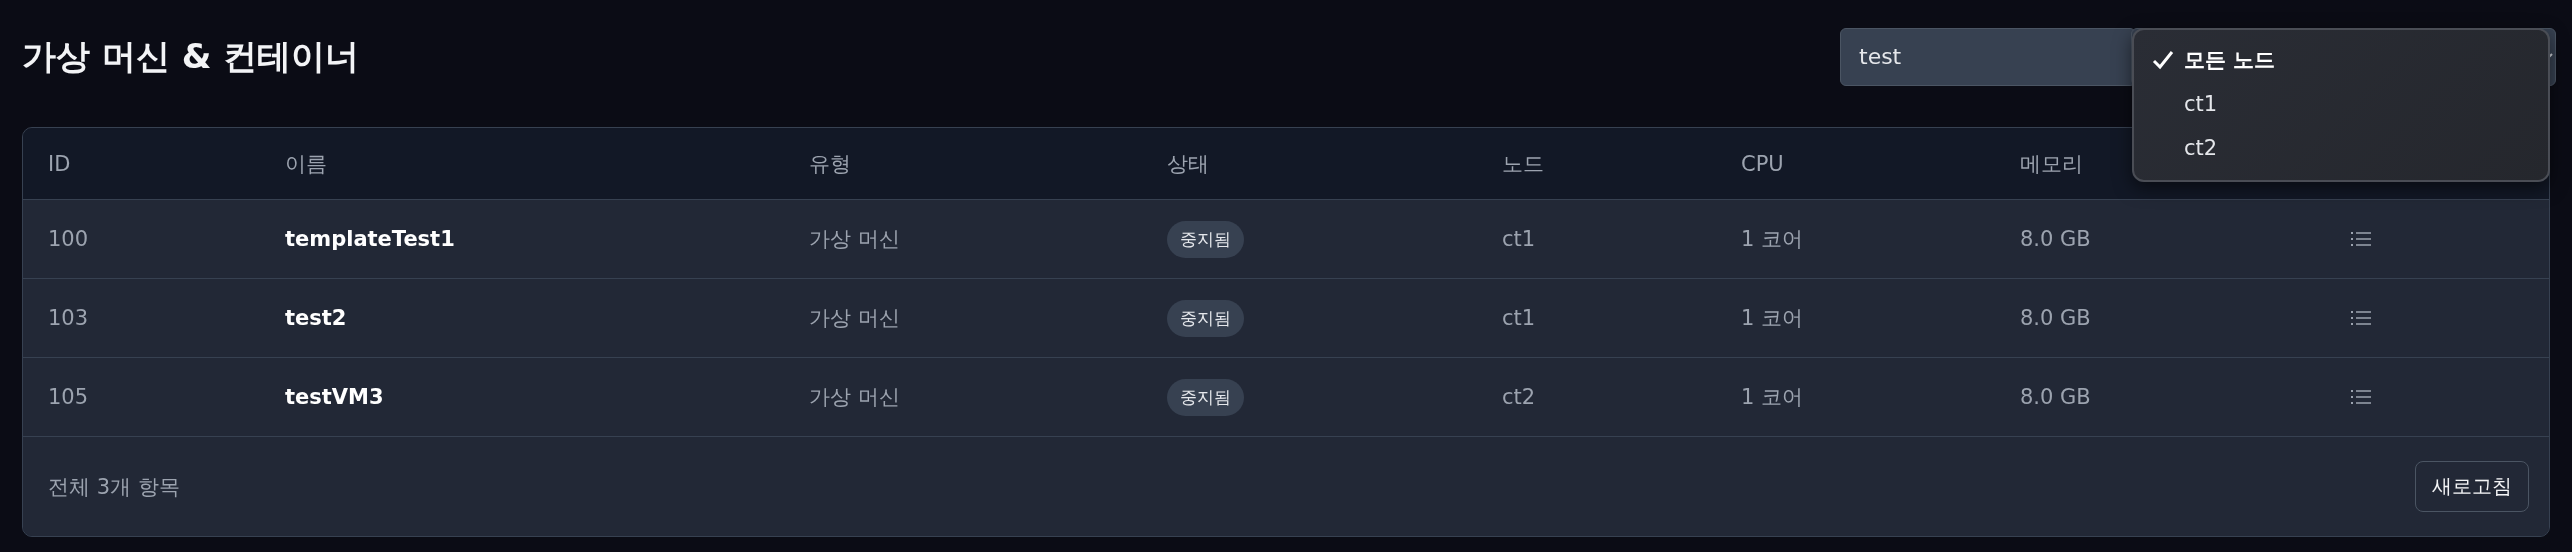  What do you see at coordinates (2341, 103) in the screenshot?
I see `menu-option: ct1` at bounding box center [2341, 103].